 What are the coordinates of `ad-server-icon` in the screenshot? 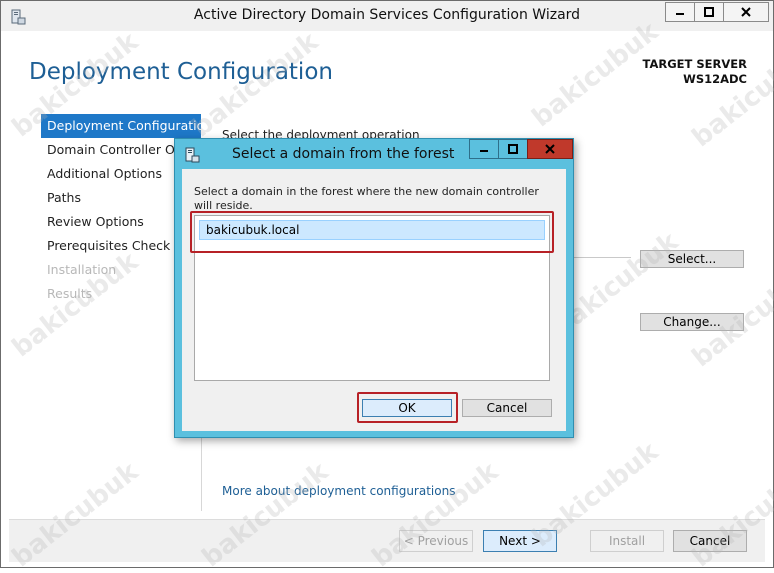 It's located at (192, 155).